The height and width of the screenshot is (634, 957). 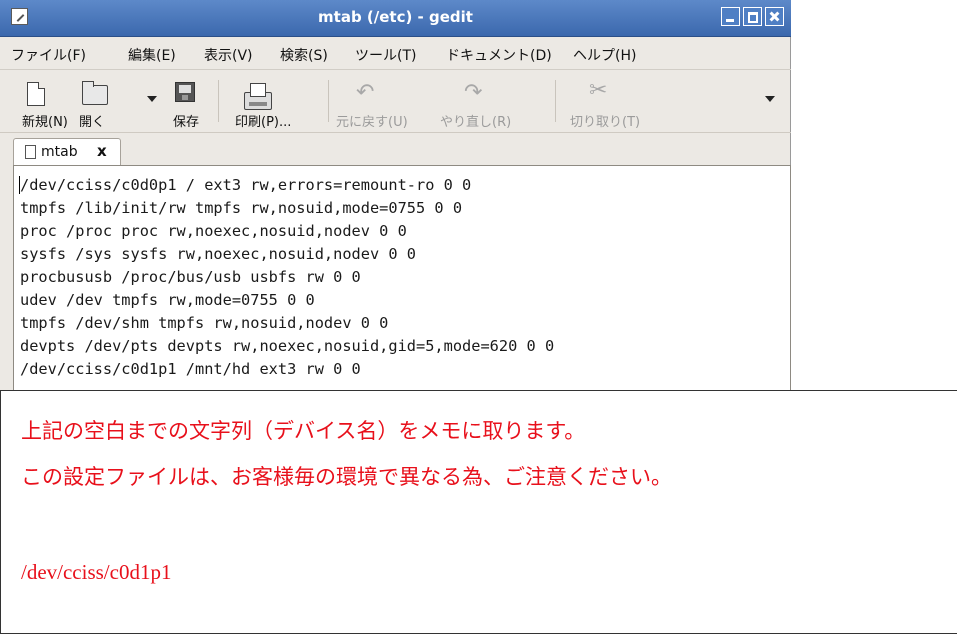 I want to click on scissors-icon: ✂, so click(x=598, y=90).